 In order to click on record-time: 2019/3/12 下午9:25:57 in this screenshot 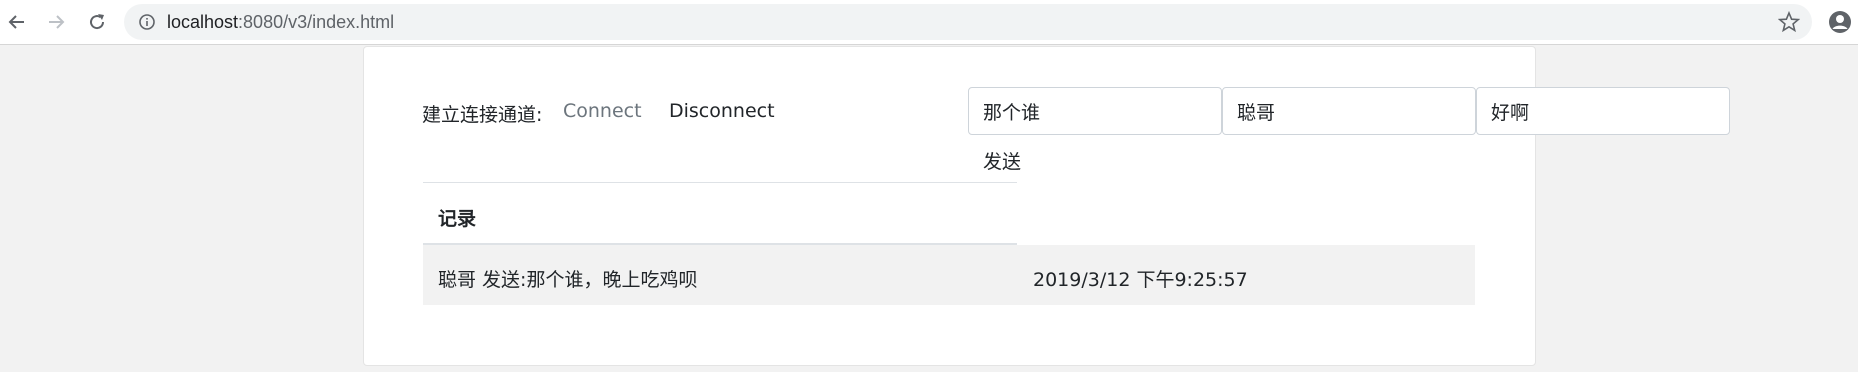, I will do `click(1140, 280)`.